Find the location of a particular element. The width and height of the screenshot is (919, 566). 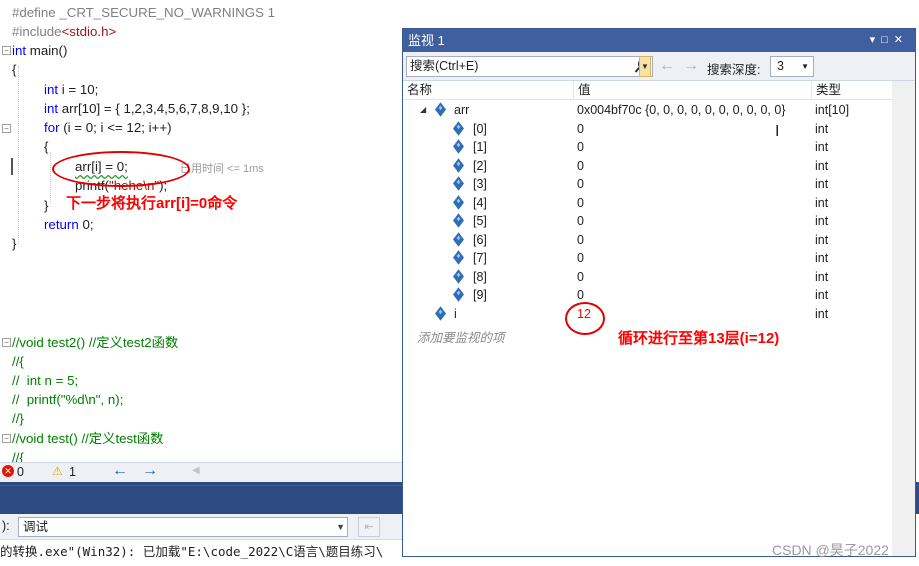

watch-row-element: [0] 0 int is located at coordinates (647, 129).